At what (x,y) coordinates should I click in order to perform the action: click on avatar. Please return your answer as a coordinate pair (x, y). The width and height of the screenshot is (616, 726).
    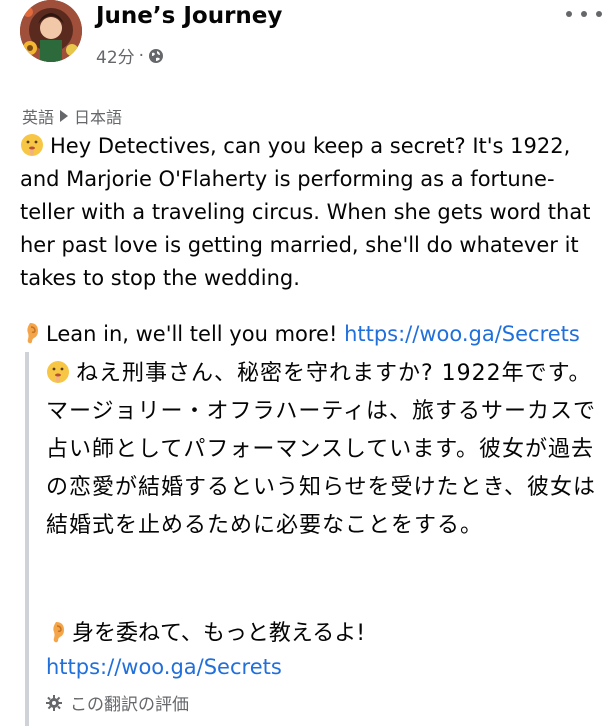
    Looking at the image, I should click on (51, 31).